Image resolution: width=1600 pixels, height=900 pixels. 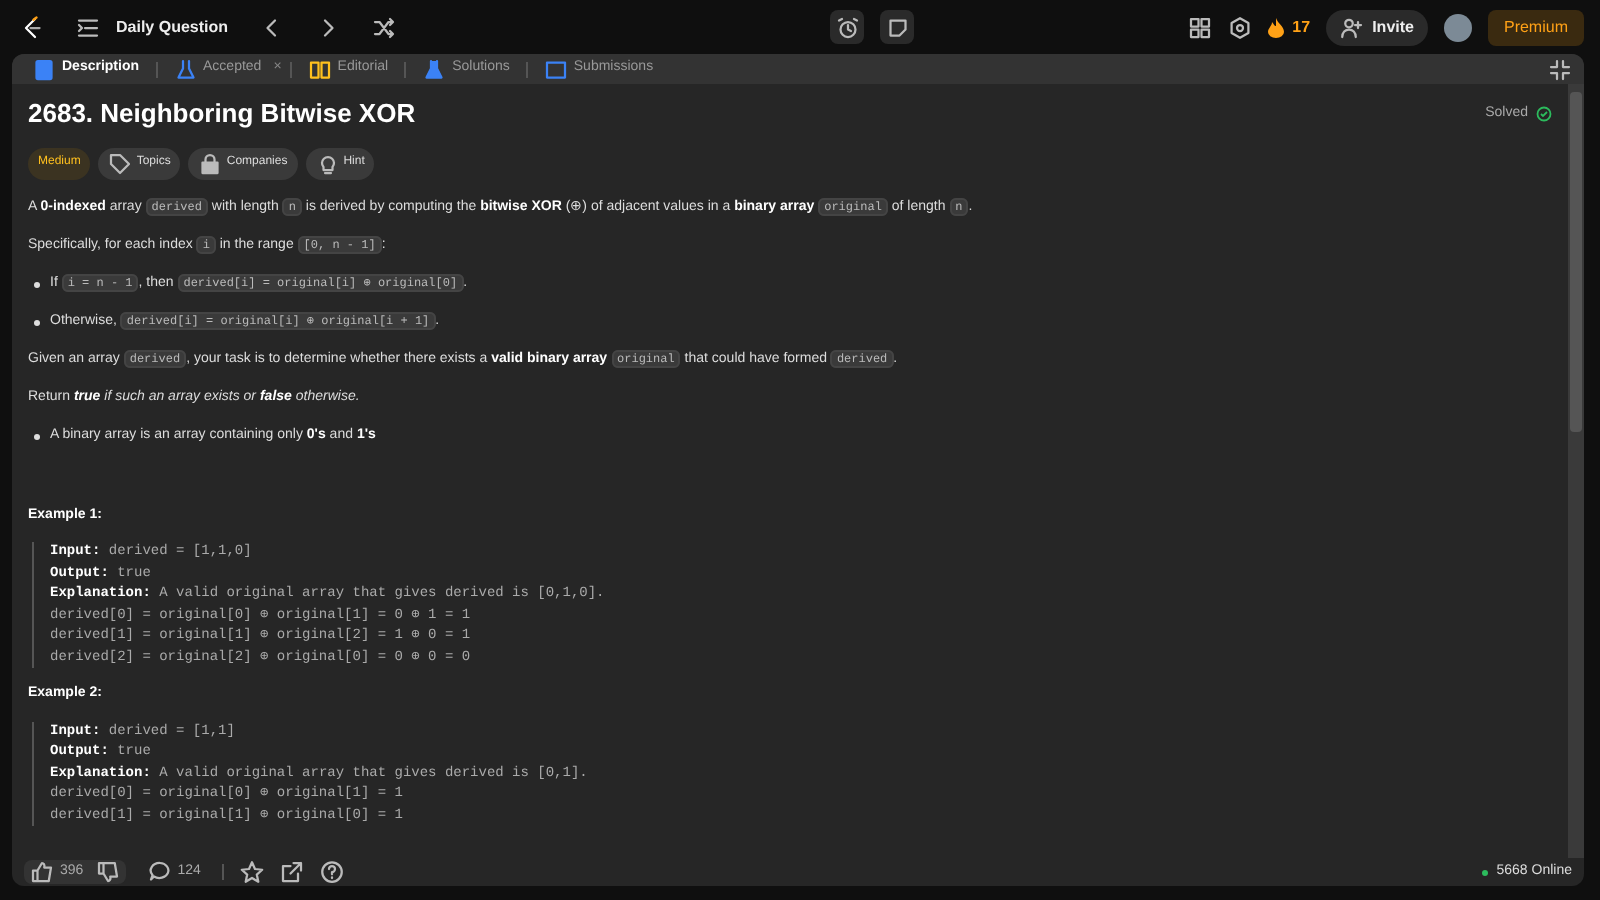 I want to click on note-button, so click(x=897, y=27).